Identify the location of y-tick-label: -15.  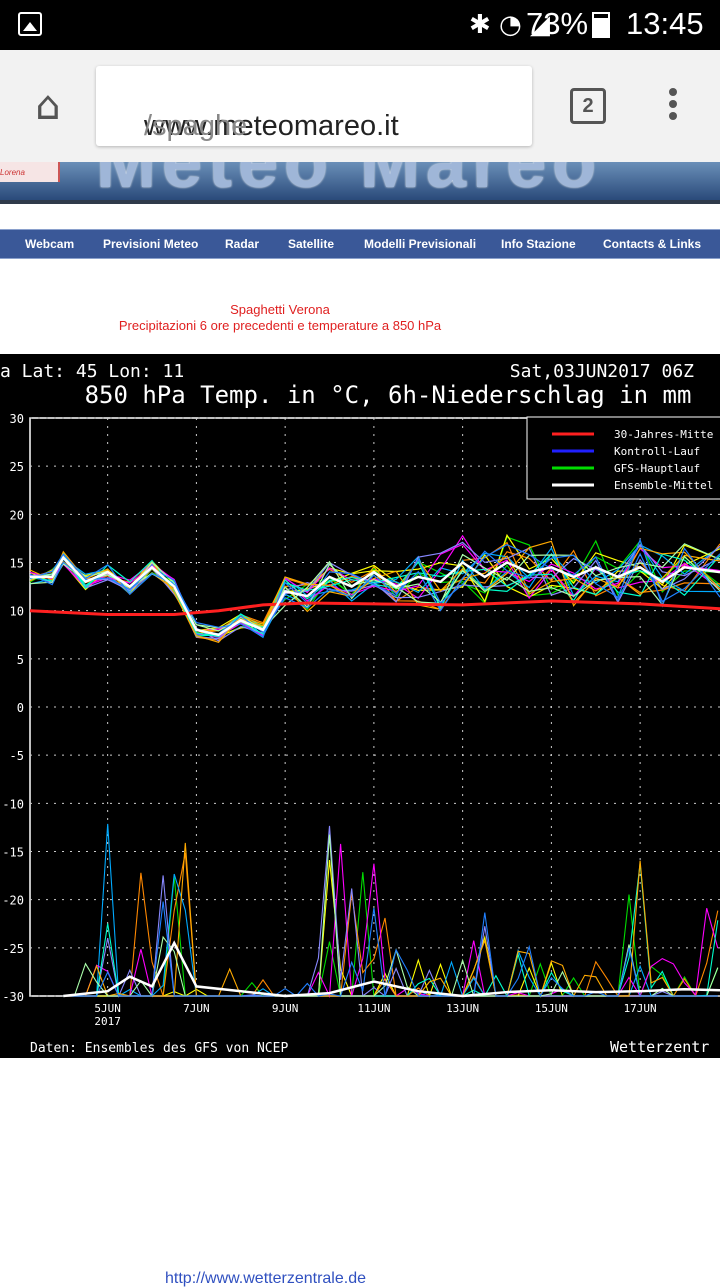
(13, 853).